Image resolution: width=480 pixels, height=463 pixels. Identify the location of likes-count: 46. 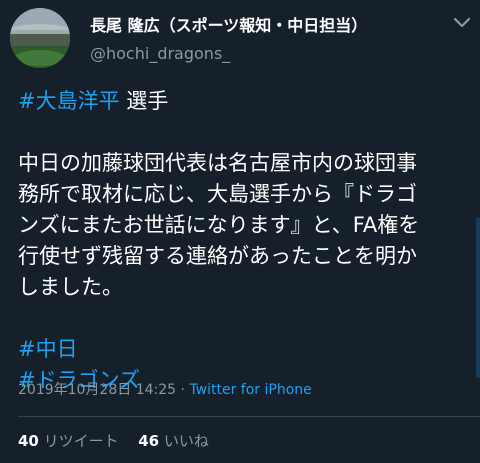
(149, 441).